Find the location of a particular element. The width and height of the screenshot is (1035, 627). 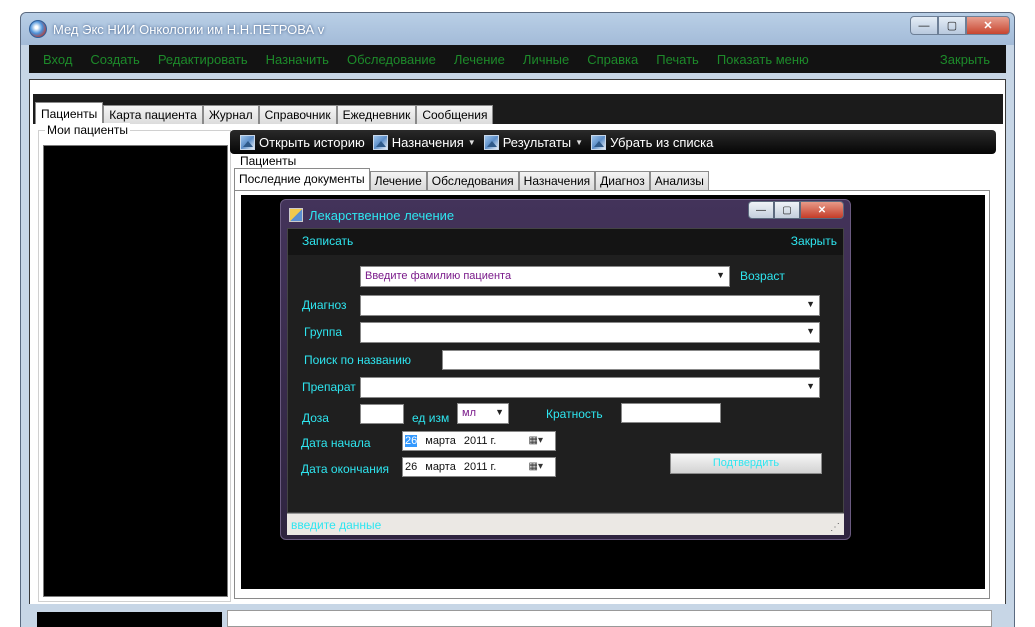

tab-journal: Журнал is located at coordinates (230, 114).